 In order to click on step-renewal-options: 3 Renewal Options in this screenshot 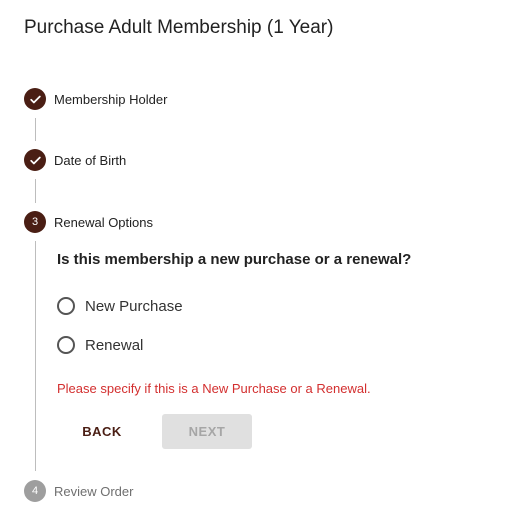, I will do `click(88, 222)`.